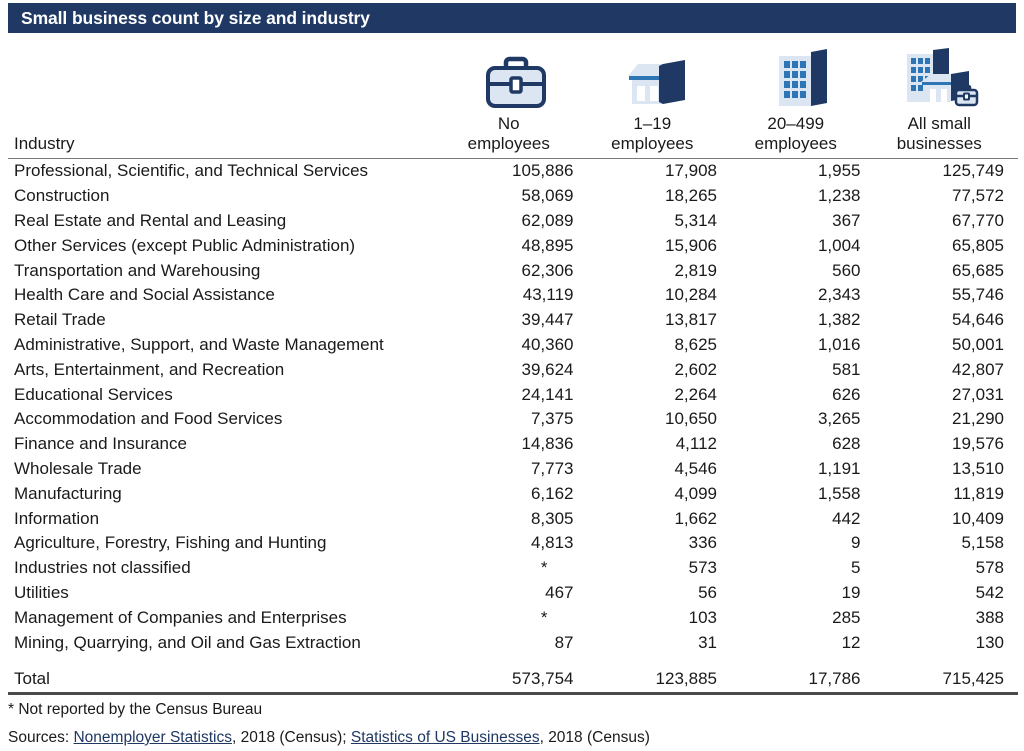 The height and width of the screenshot is (751, 1024). I want to click on row-value-no-employees: 24,141, so click(547, 394).